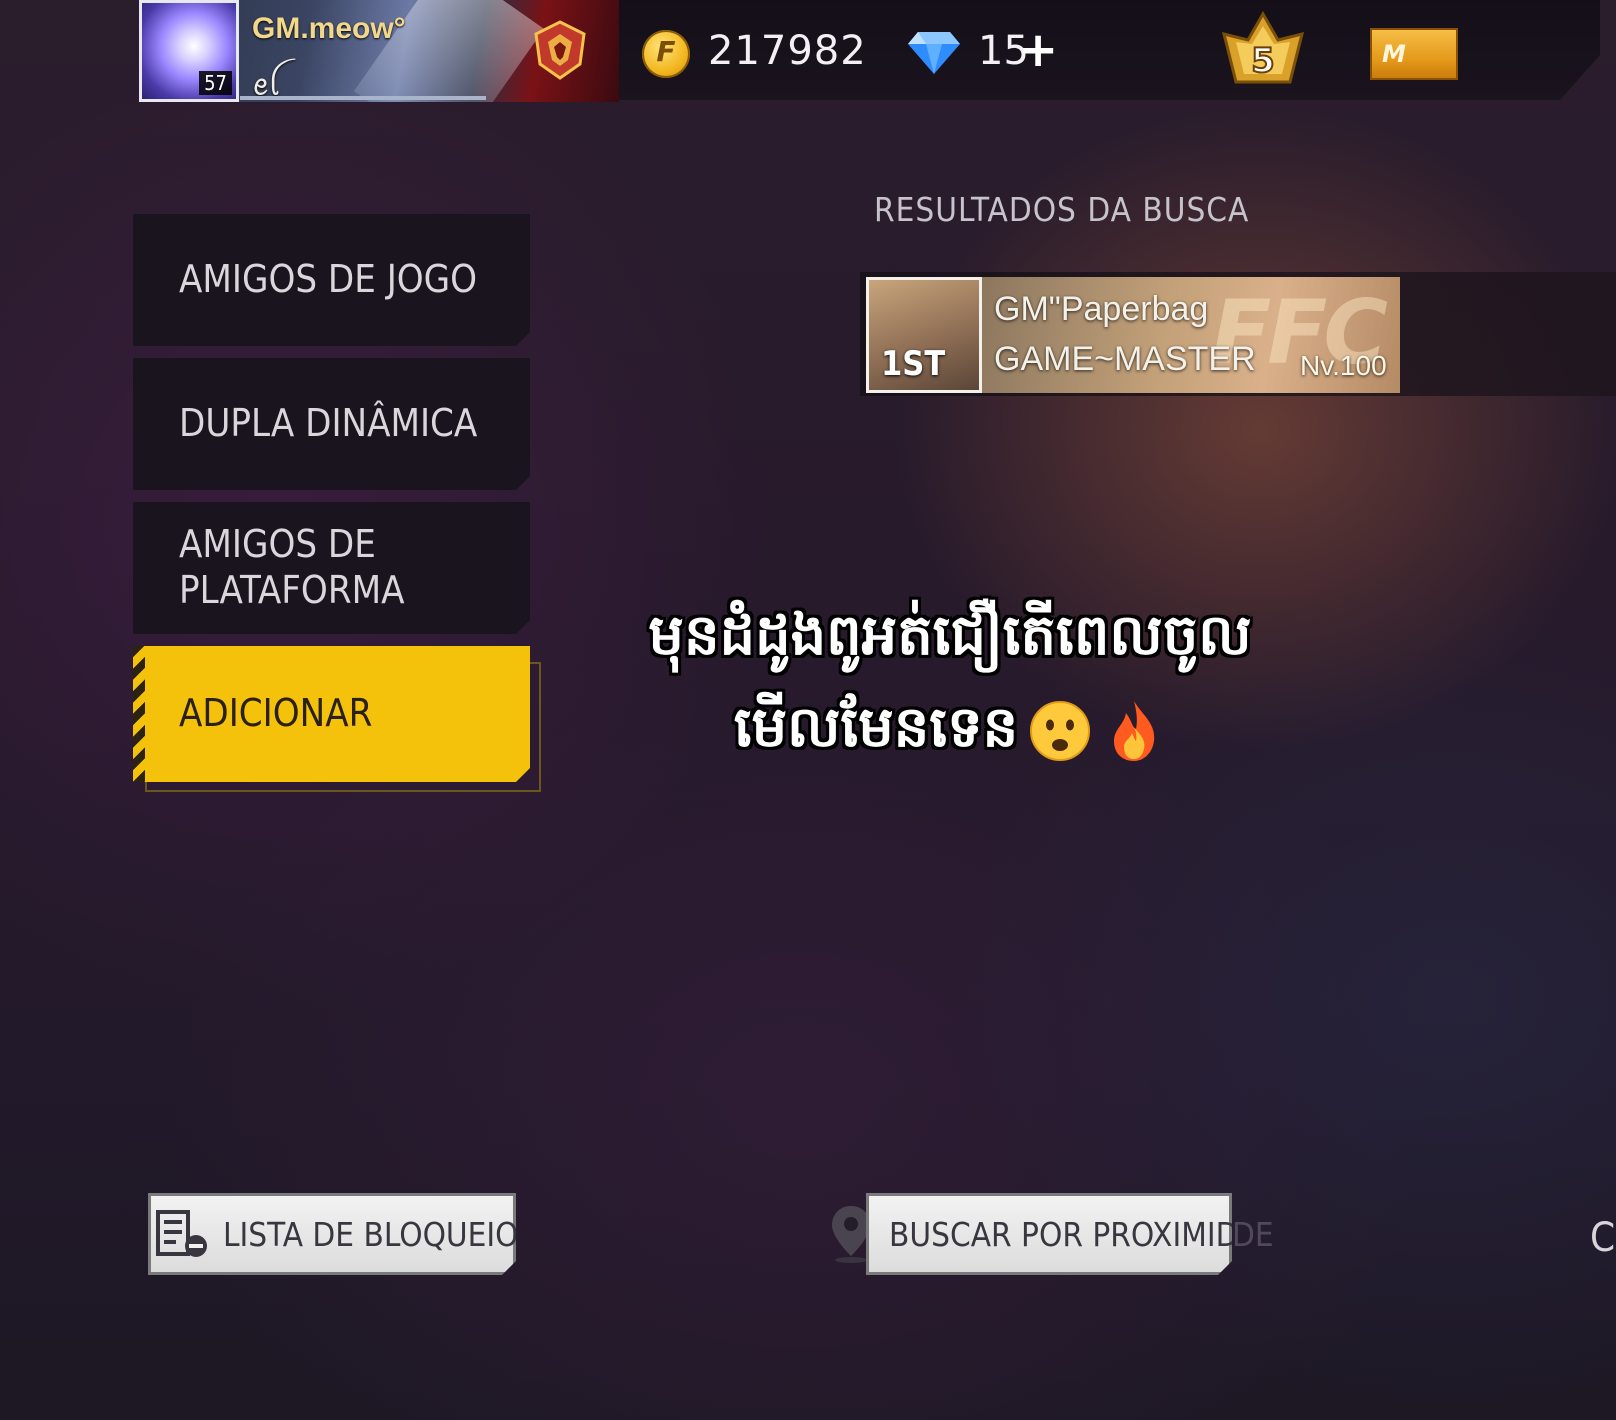  What do you see at coordinates (1062, 209) in the screenshot?
I see `search-results-title: RESULTADOS DA BUSCA` at bounding box center [1062, 209].